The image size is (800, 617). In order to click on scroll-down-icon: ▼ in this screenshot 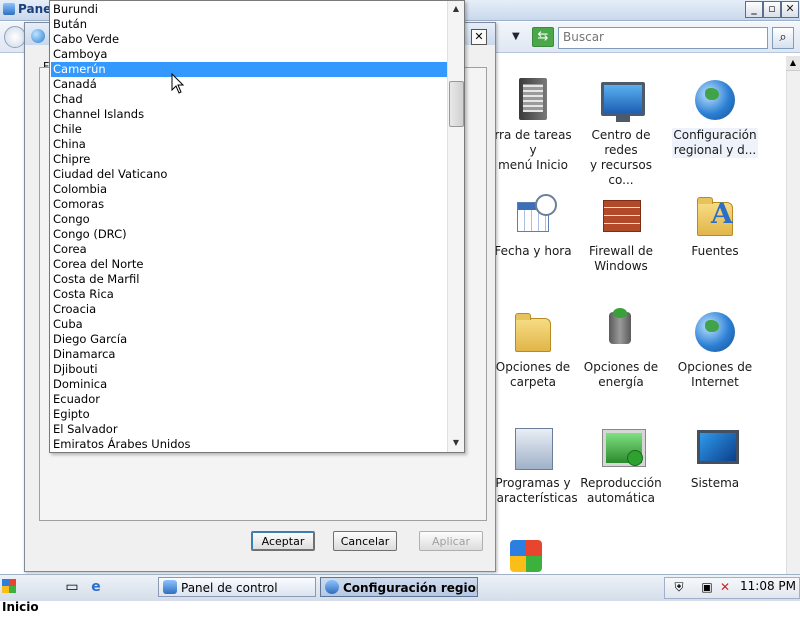, I will do `click(456, 443)`.